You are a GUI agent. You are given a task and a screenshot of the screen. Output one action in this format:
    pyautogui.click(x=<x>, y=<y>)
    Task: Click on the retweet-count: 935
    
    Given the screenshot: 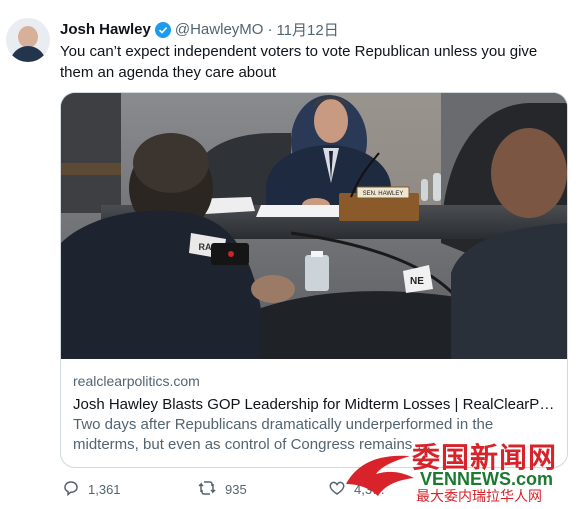 What is the action you would take?
    pyautogui.click(x=236, y=489)
    